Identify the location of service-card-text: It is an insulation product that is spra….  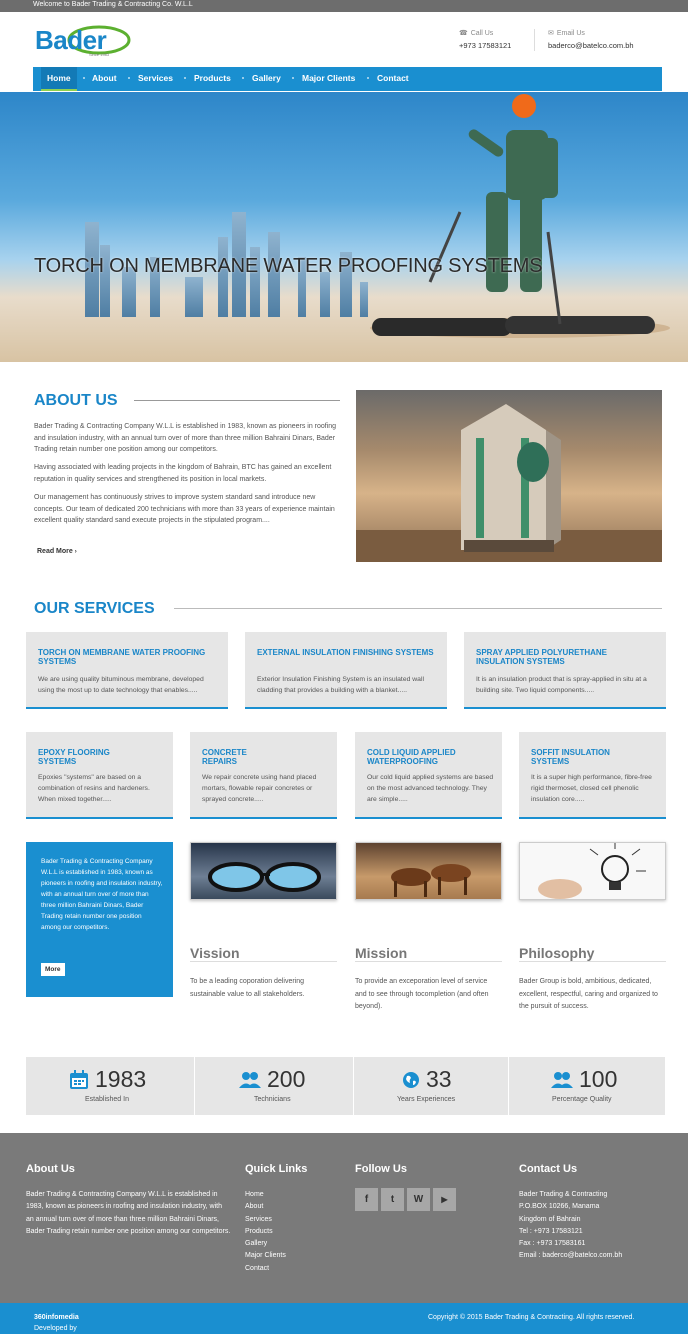
(561, 685).